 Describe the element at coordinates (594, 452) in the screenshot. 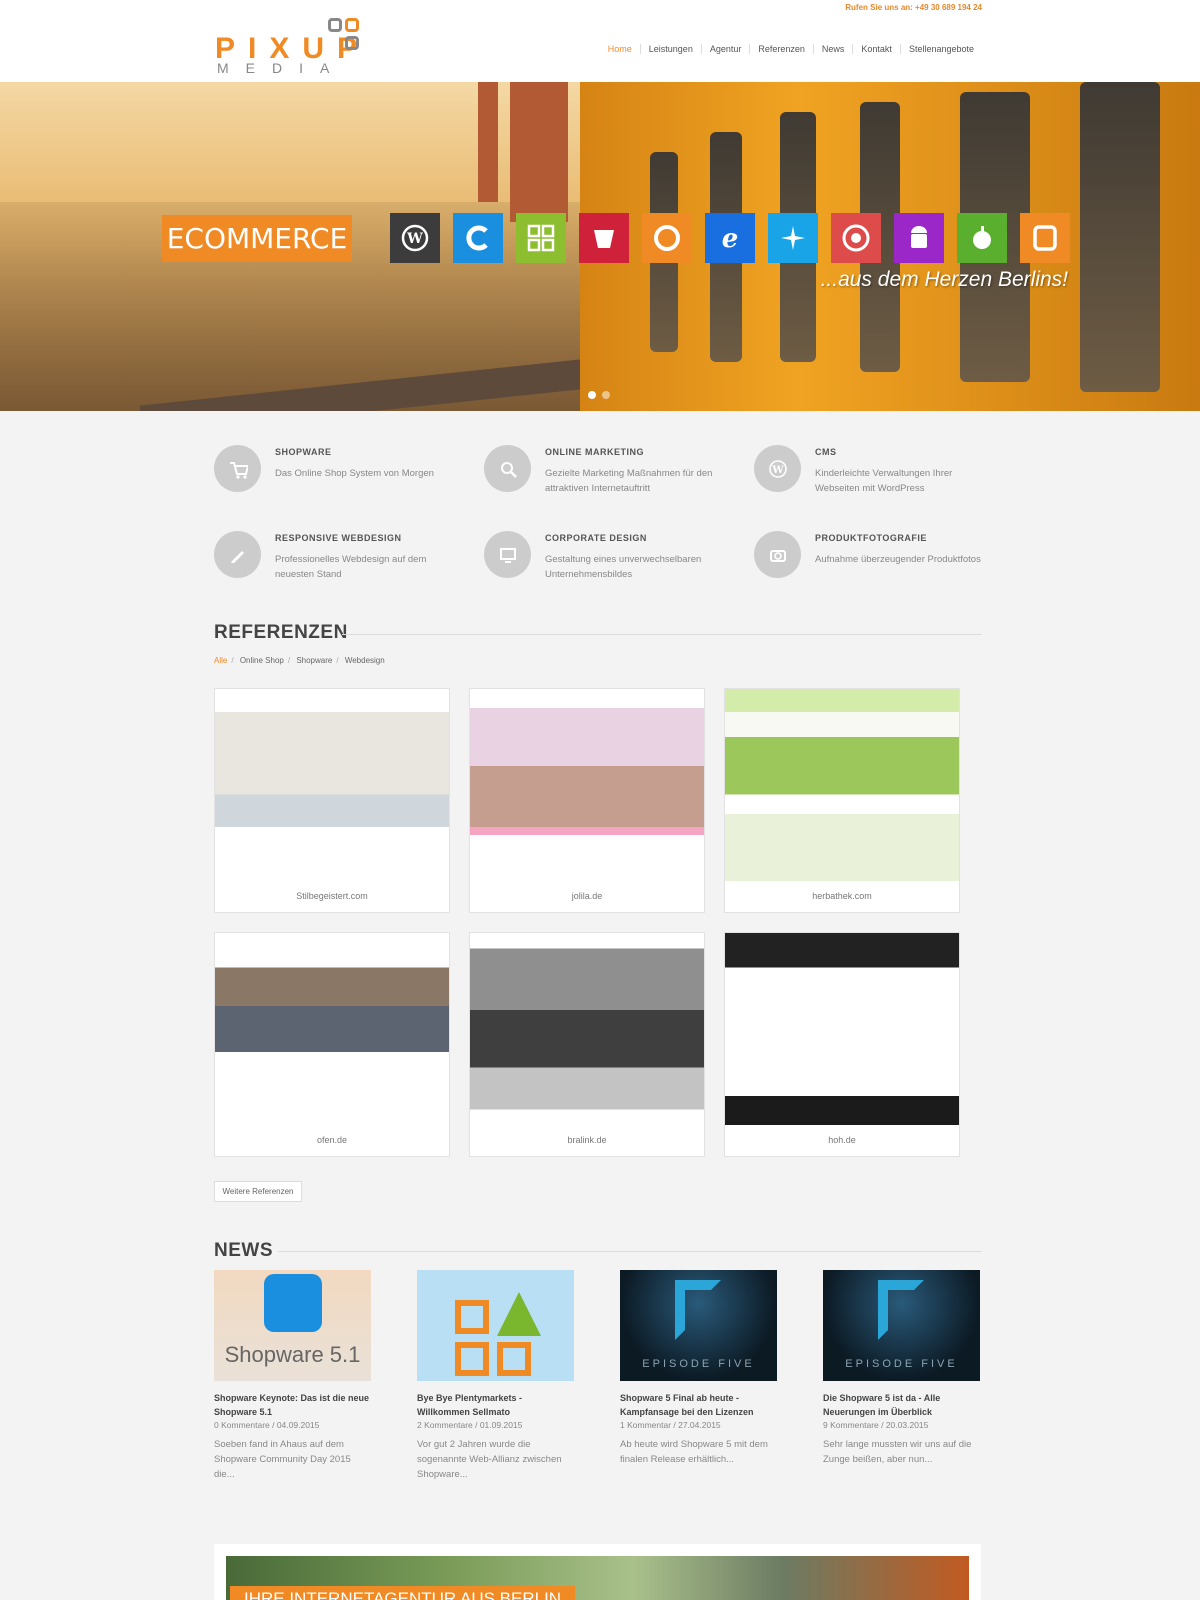

I see `service-title: ONLINE MARKETING` at that location.